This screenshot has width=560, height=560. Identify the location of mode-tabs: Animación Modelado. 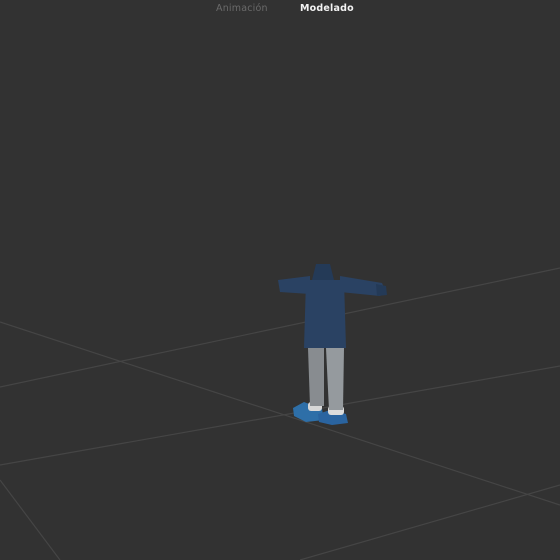
(280, 10).